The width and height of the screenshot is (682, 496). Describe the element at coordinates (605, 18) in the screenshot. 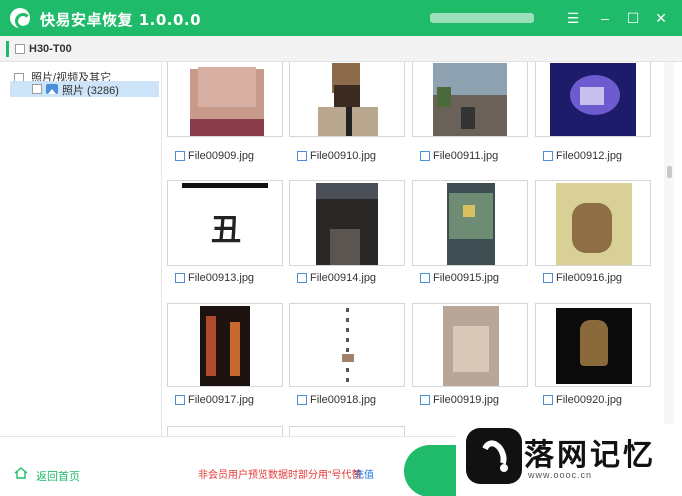

I see `minimize-button: –` at that location.